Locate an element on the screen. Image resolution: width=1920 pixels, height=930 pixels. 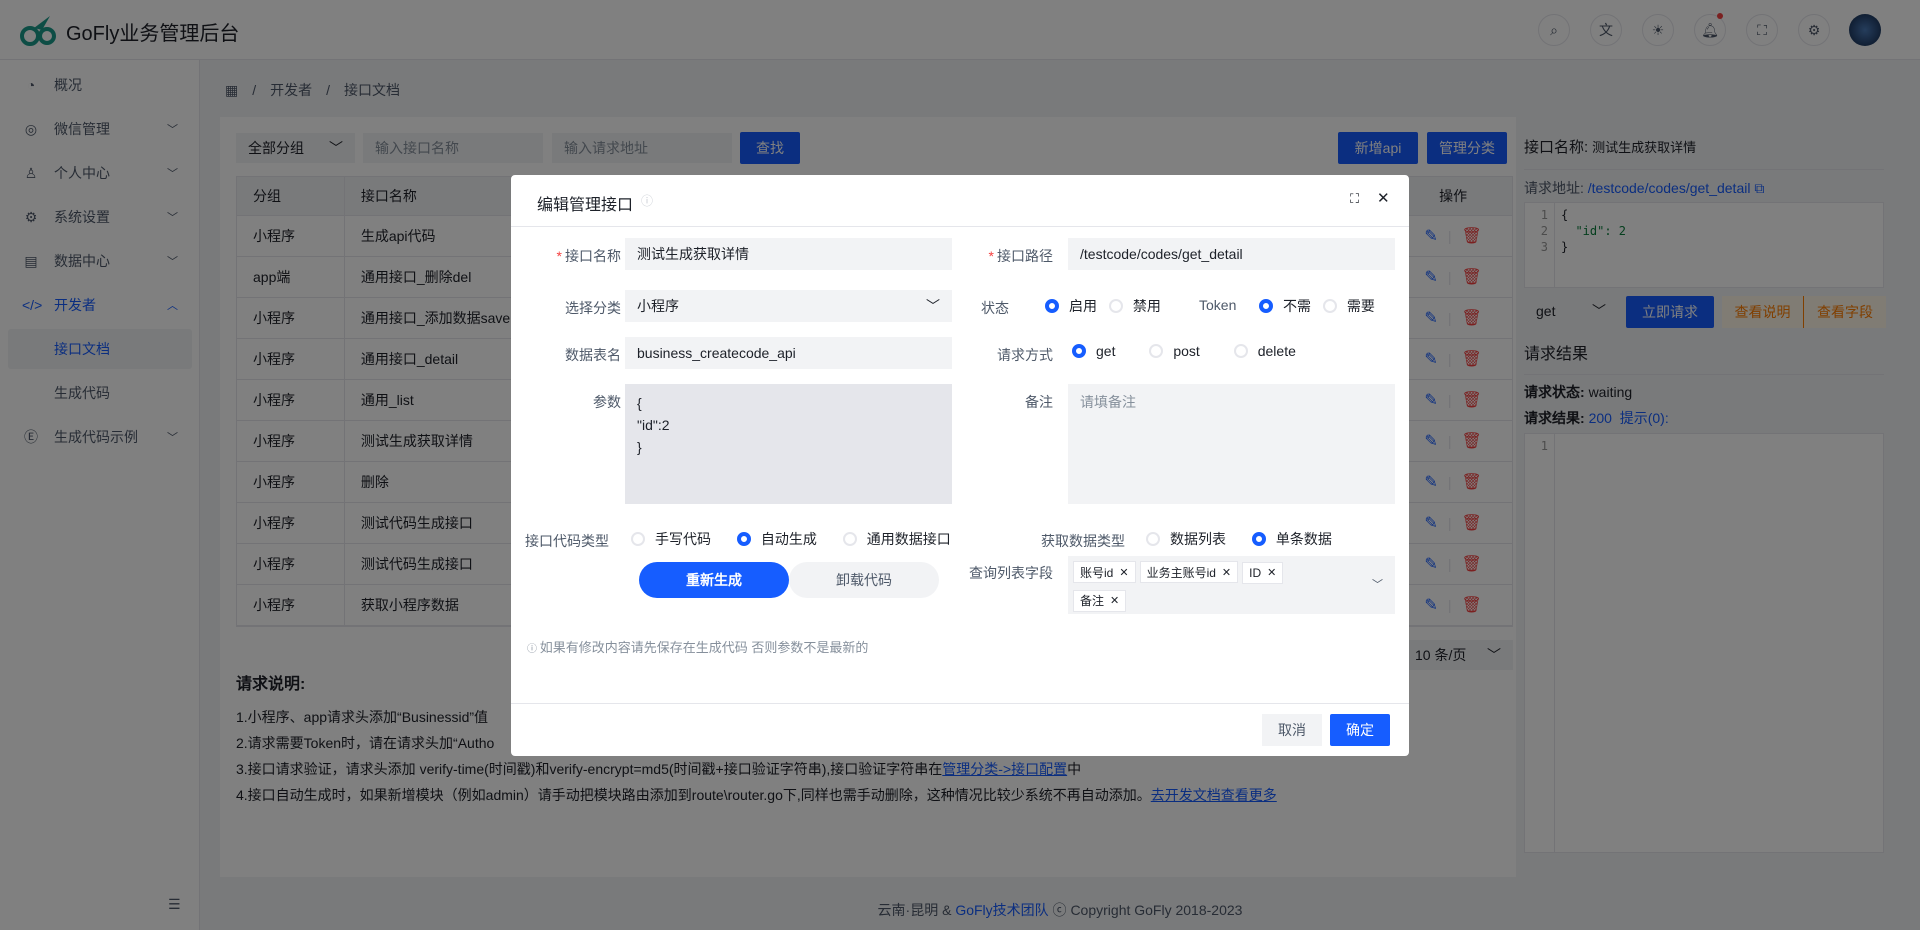
collapse-sidebar-icon: ☰ is located at coordinates (174, 904).